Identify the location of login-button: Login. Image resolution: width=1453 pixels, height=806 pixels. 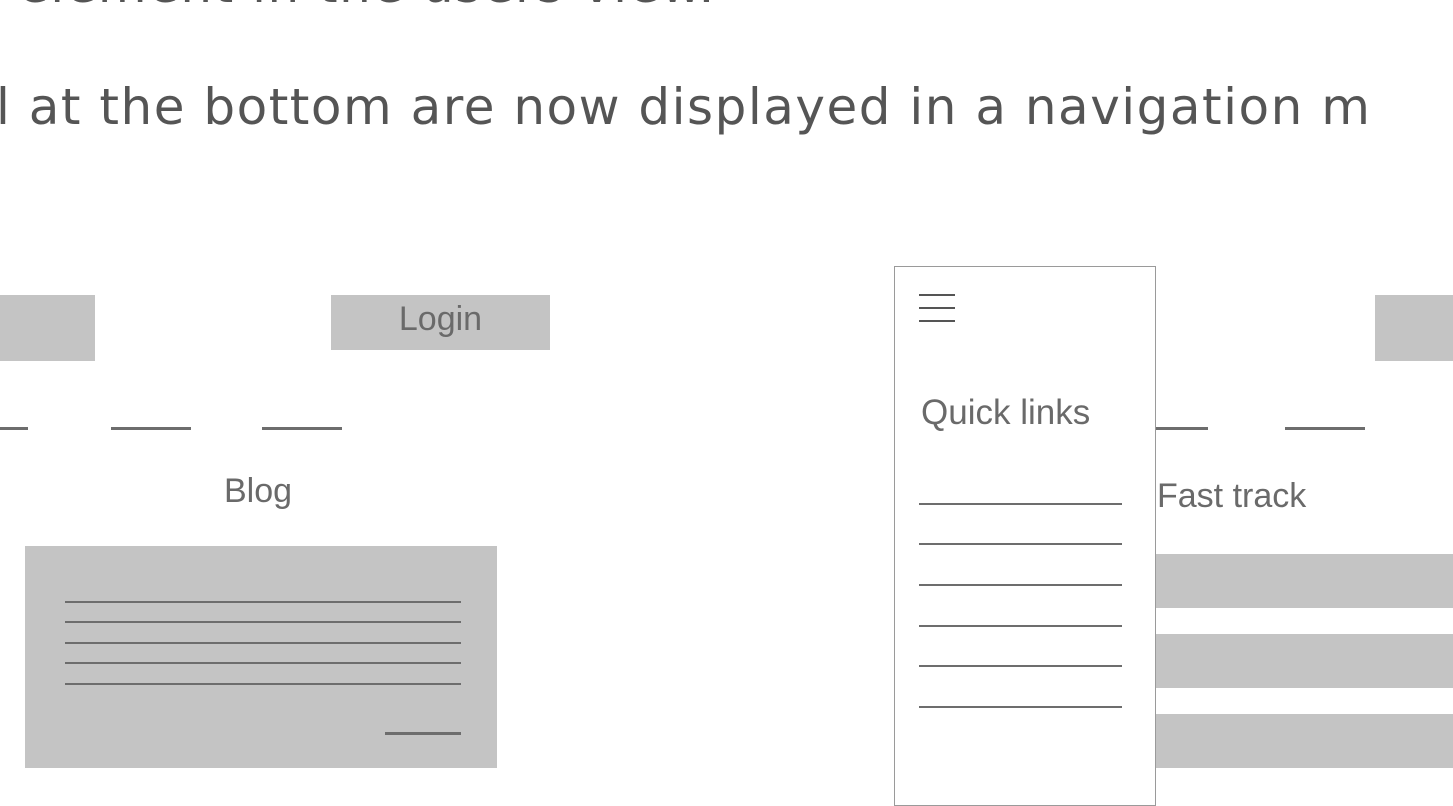
(440, 322).